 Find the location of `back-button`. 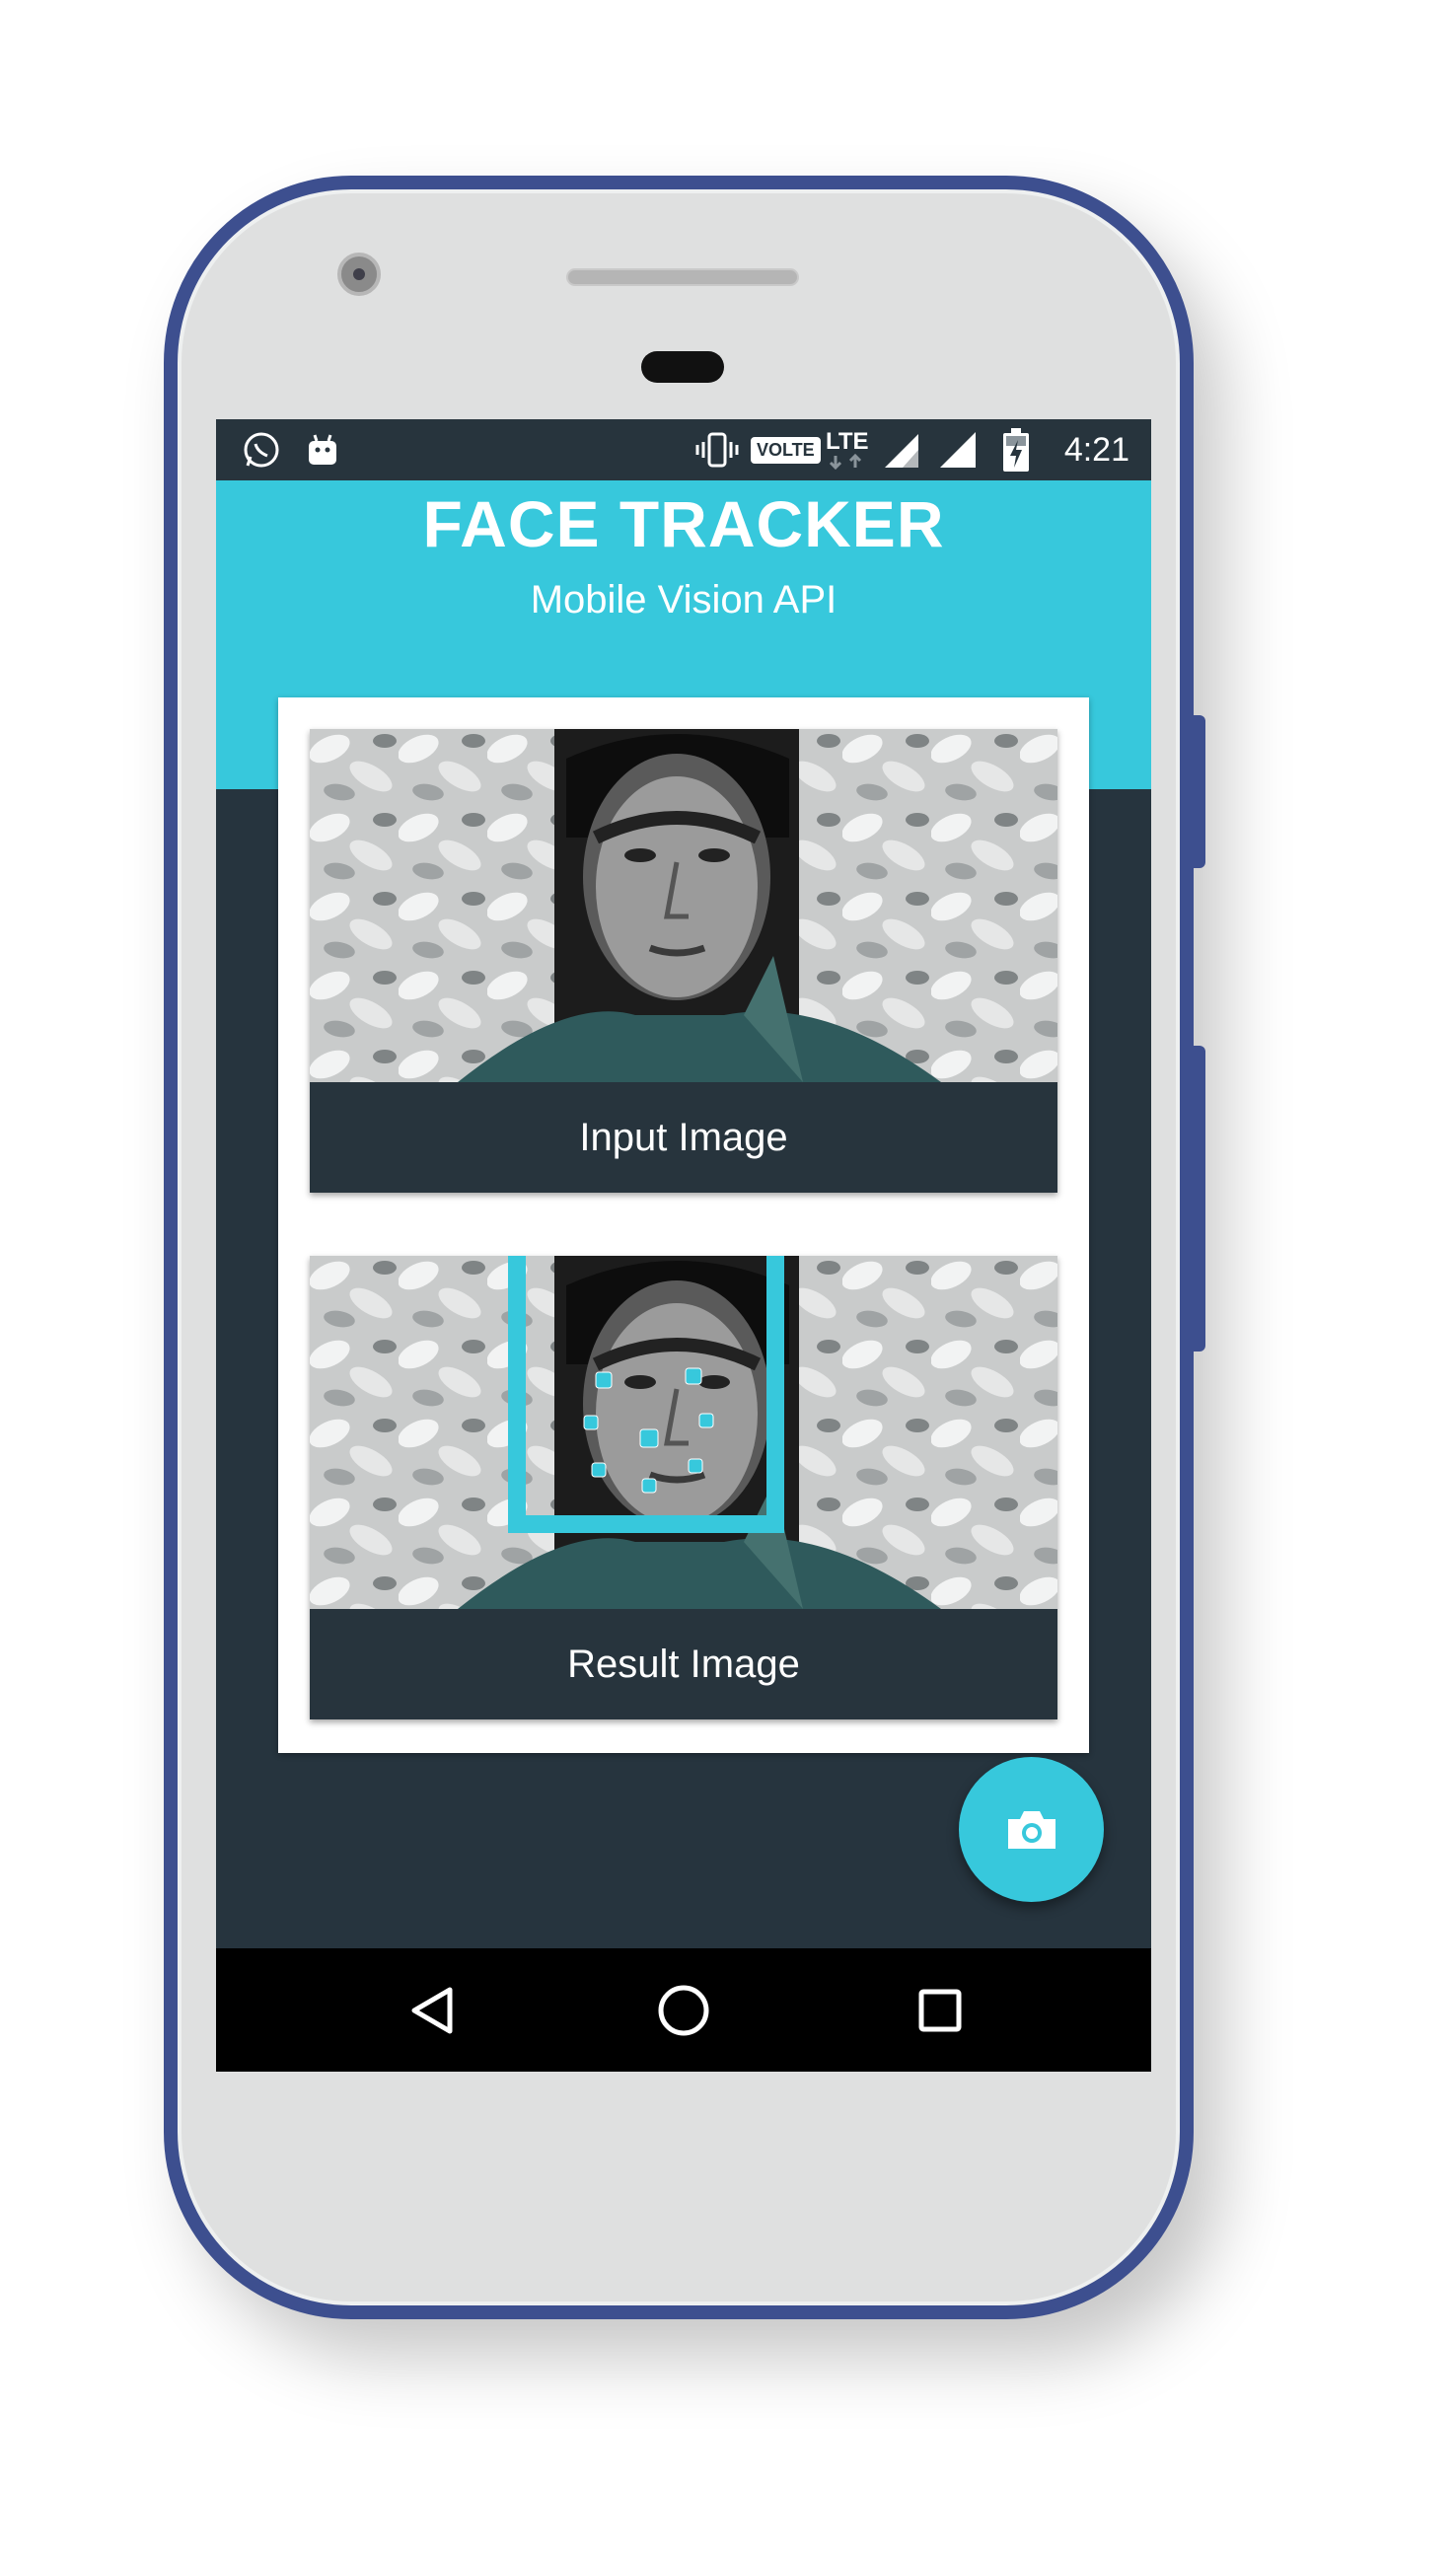

back-button is located at coordinates (433, 2010).